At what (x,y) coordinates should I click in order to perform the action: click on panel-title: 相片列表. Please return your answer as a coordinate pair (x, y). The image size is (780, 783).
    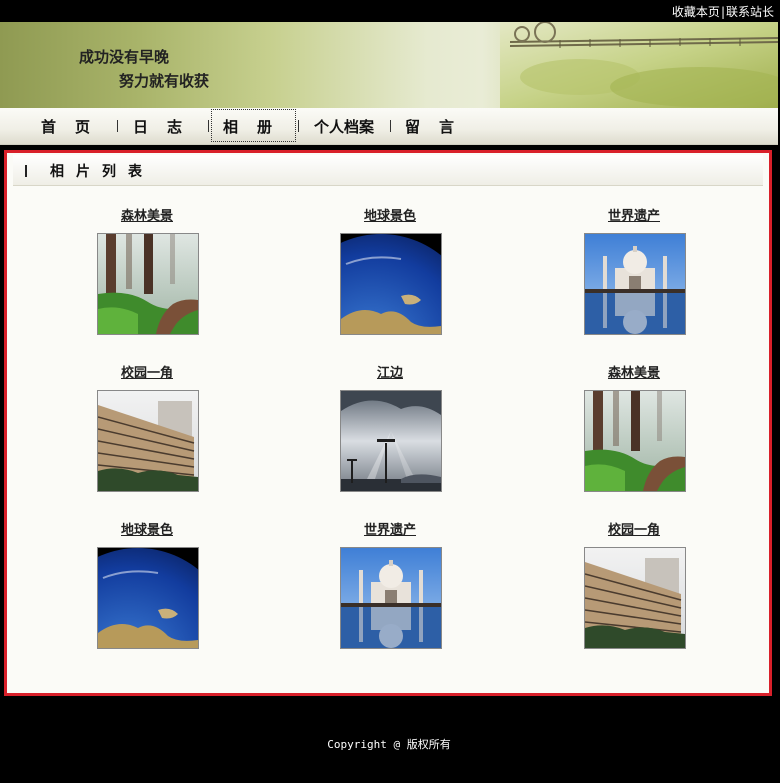
    Looking at the image, I should click on (102, 172).